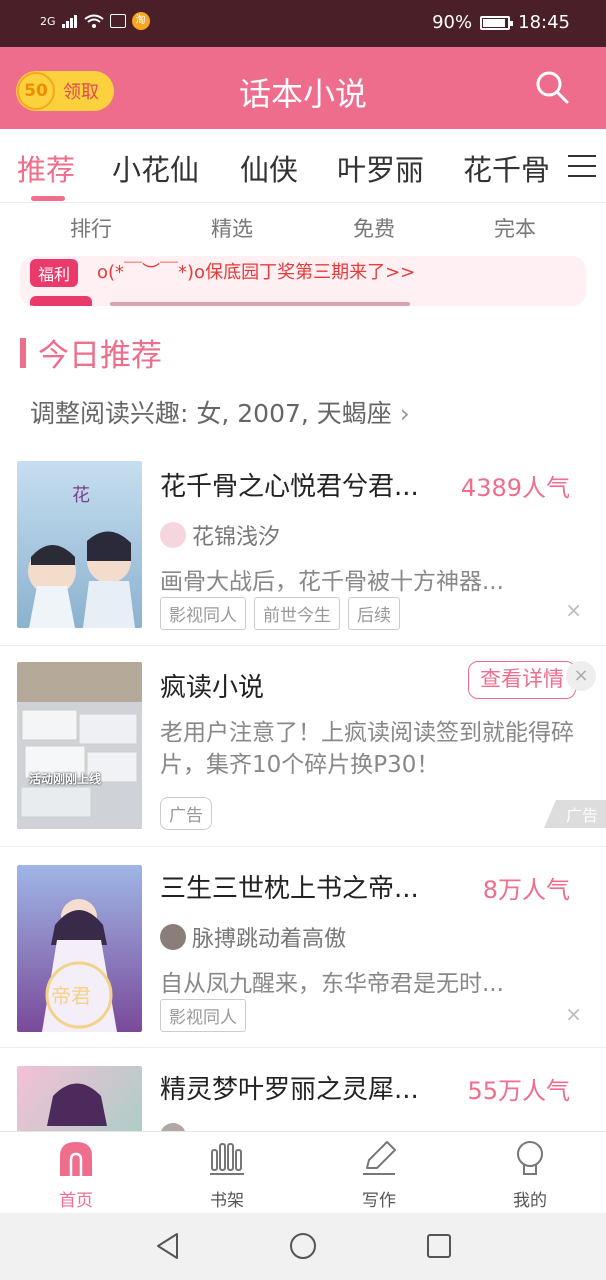 Image resolution: width=606 pixels, height=1280 pixels. What do you see at coordinates (404, 413) in the screenshot?
I see `chevron-right-icon: ›` at bounding box center [404, 413].